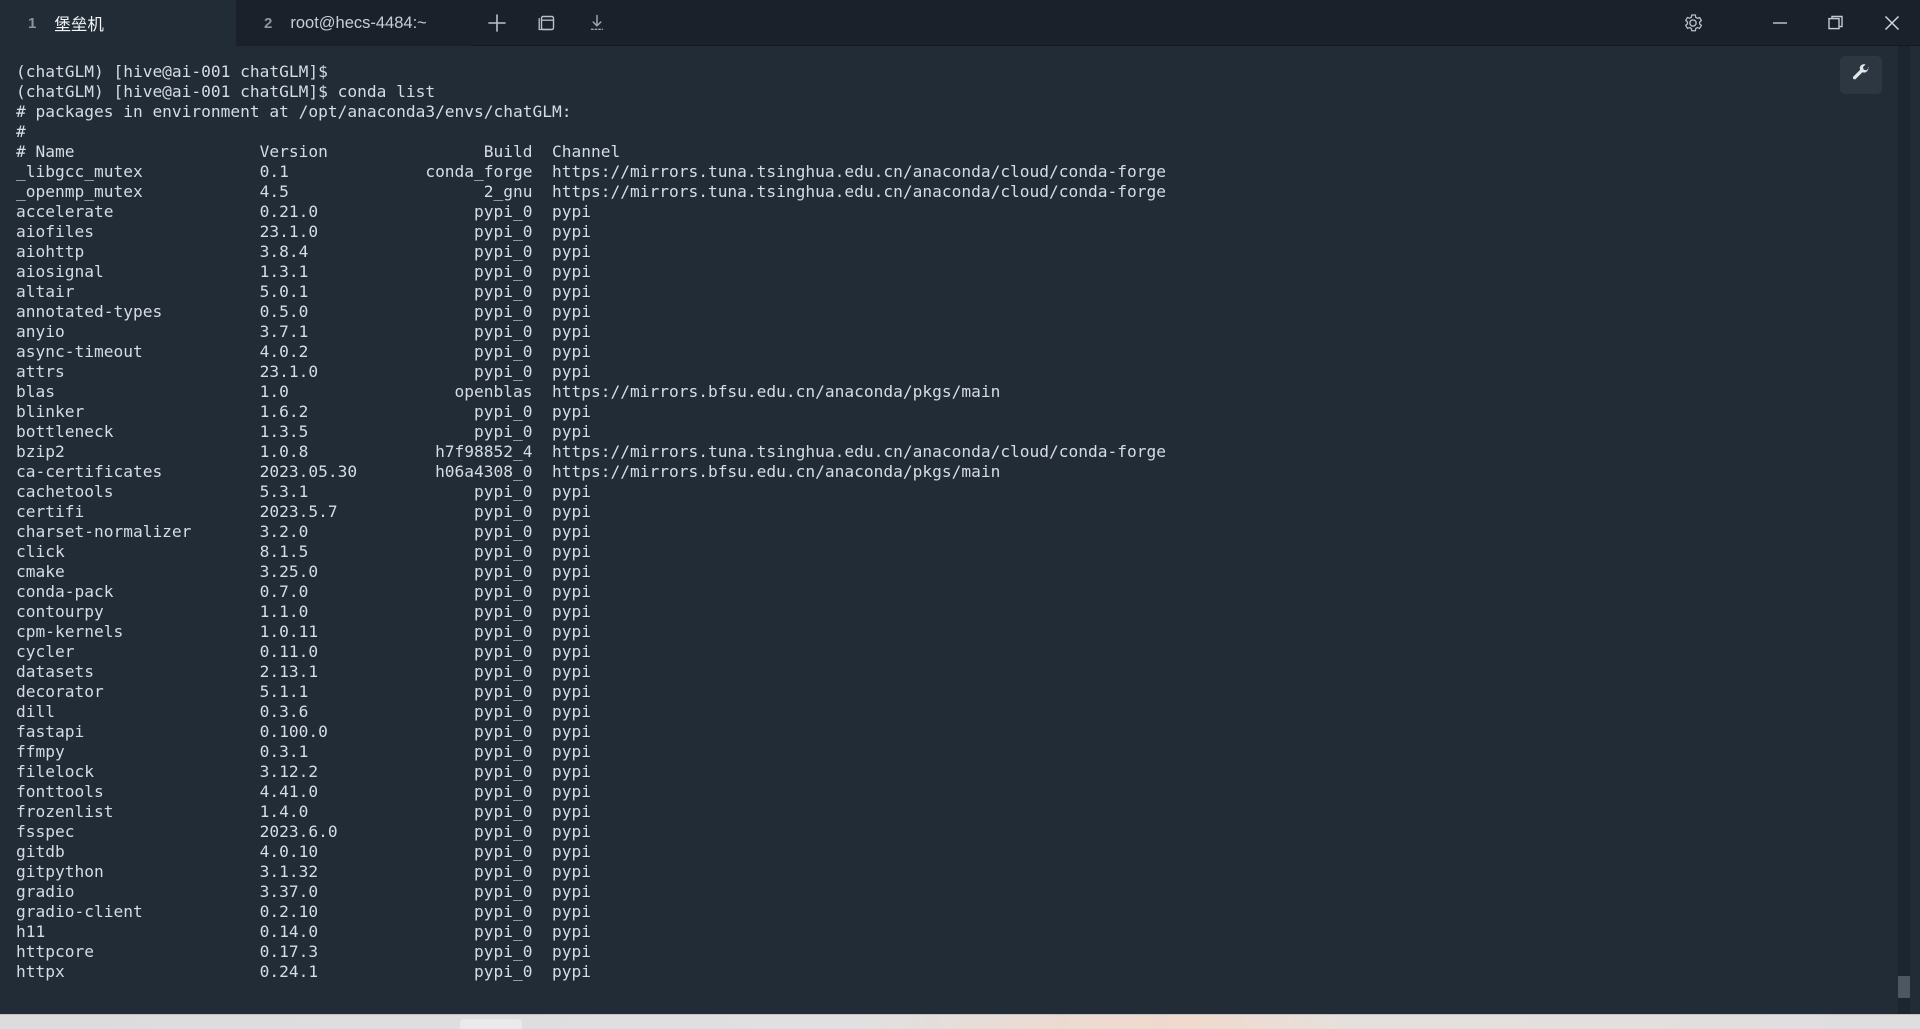  I want to click on minimize-icon, so click(1780, 23).